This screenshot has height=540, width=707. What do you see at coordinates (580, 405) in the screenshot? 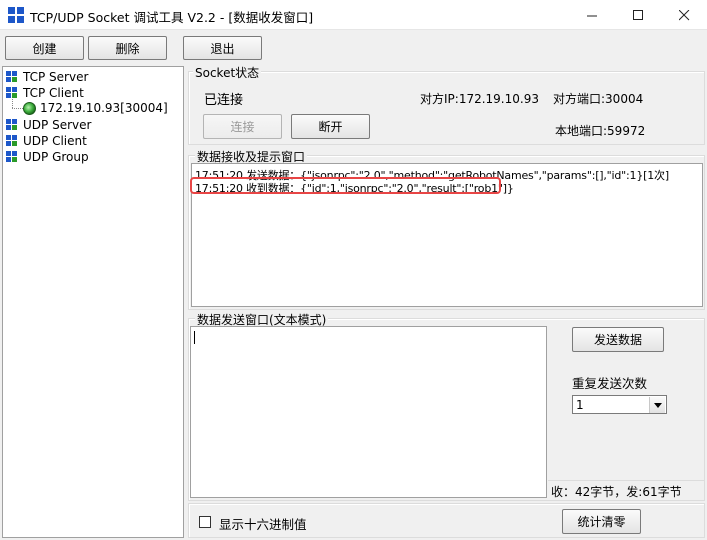
I see `repeat-count-value: 1` at bounding box center [580, 405].